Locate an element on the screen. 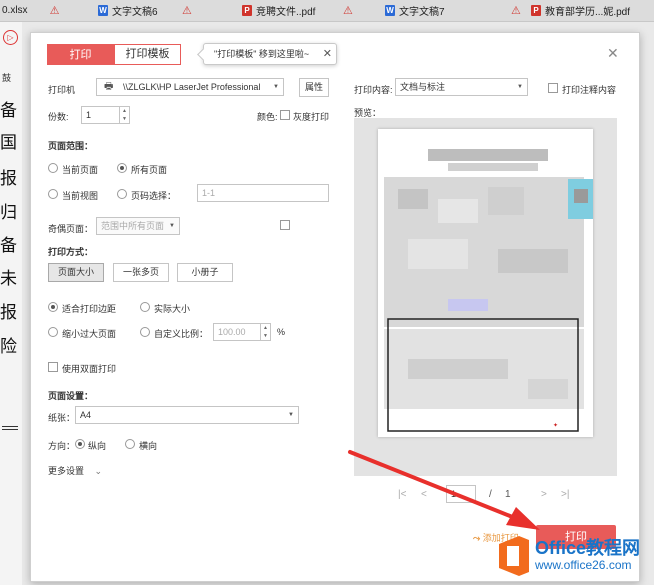  office-logo-icon is located at coordinates (514, 556).